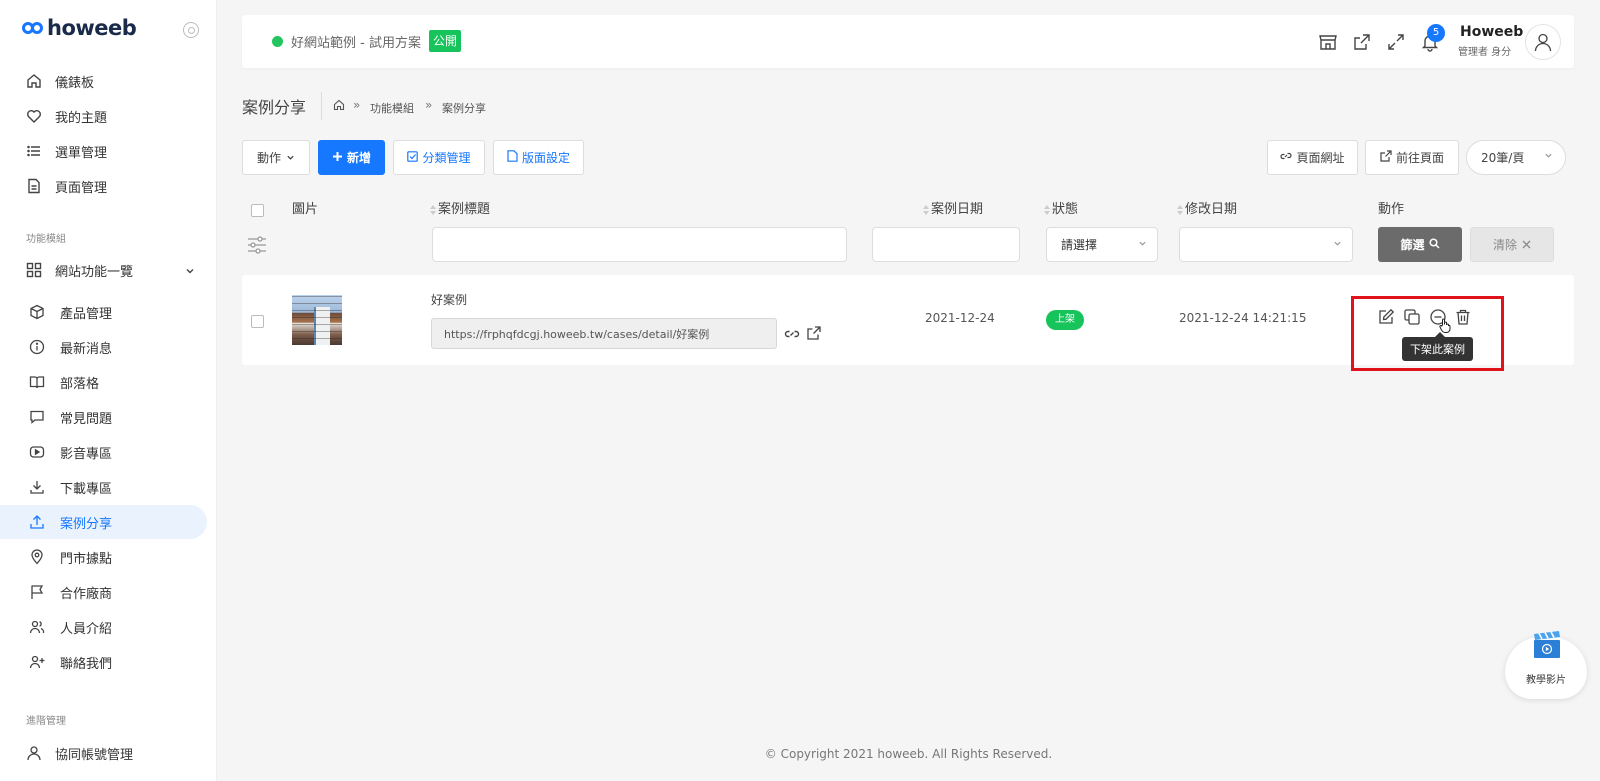 This screenshot has height=781, width=1600. I want to click on status-badge: 上架, so click(1065, 320).